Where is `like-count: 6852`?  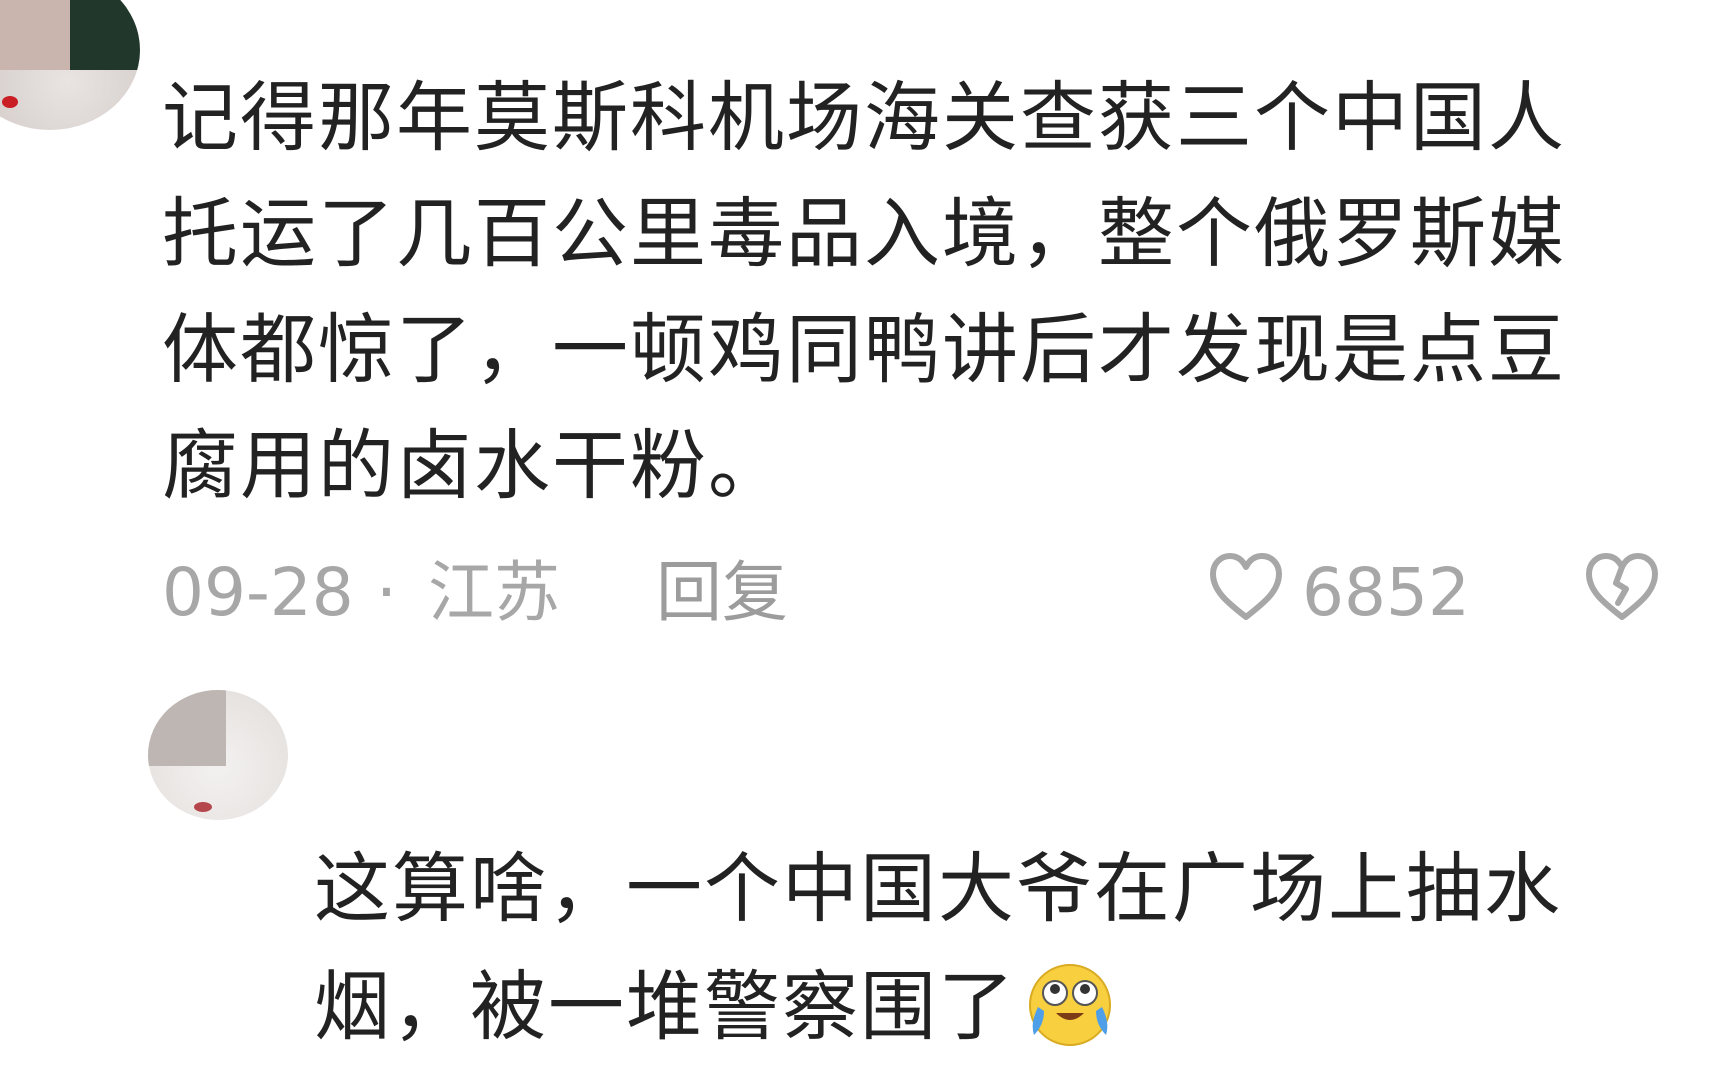
like-count: 6852 is located at coordinates (1386, 592).